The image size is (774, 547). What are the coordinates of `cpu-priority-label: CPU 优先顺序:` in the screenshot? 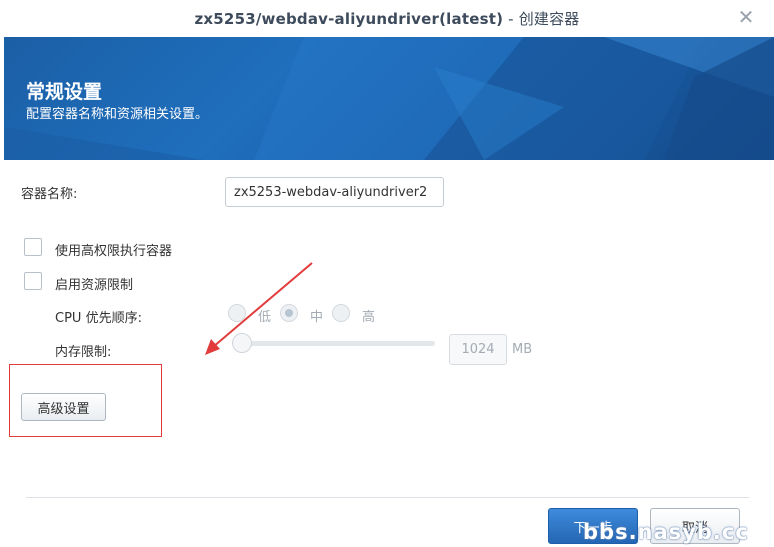 It's located at (98, 318).